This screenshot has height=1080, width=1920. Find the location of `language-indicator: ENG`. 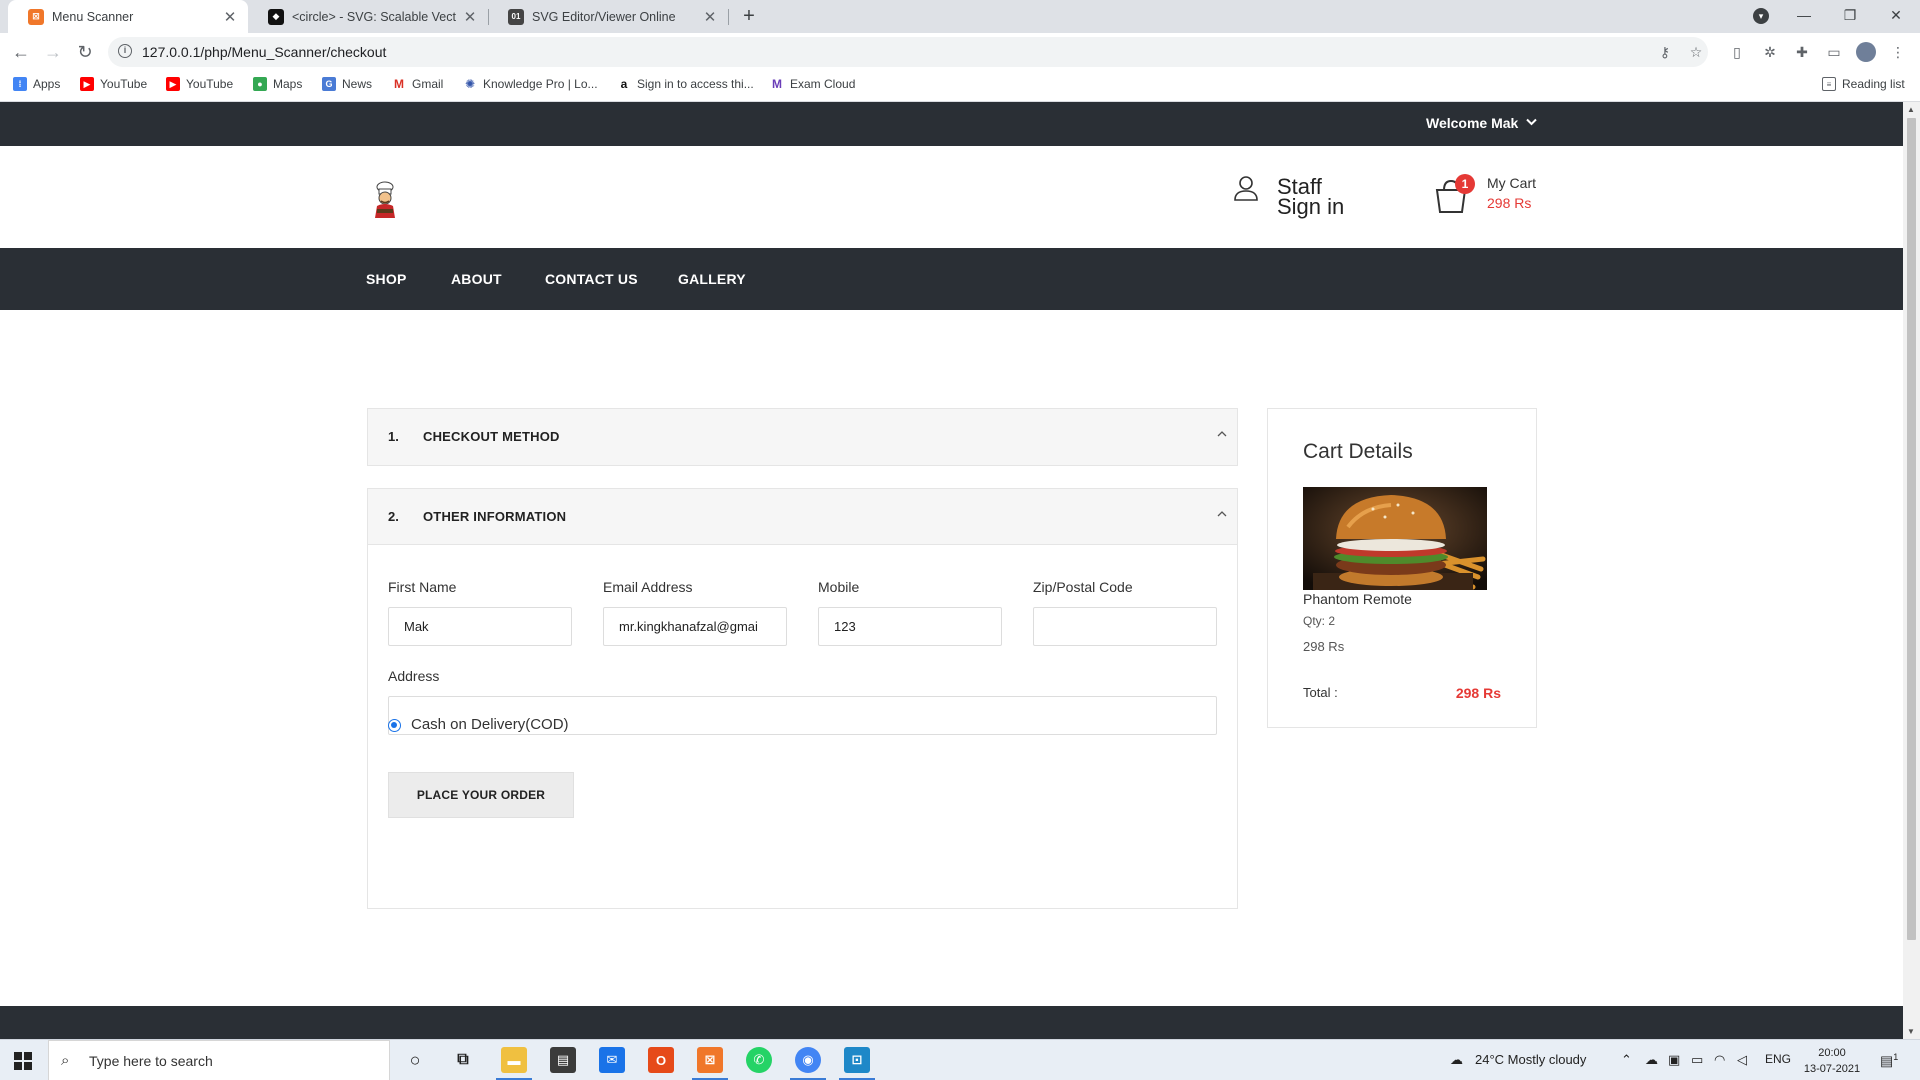

language-indicator: ENG is located at coordinates (1778, 1059).